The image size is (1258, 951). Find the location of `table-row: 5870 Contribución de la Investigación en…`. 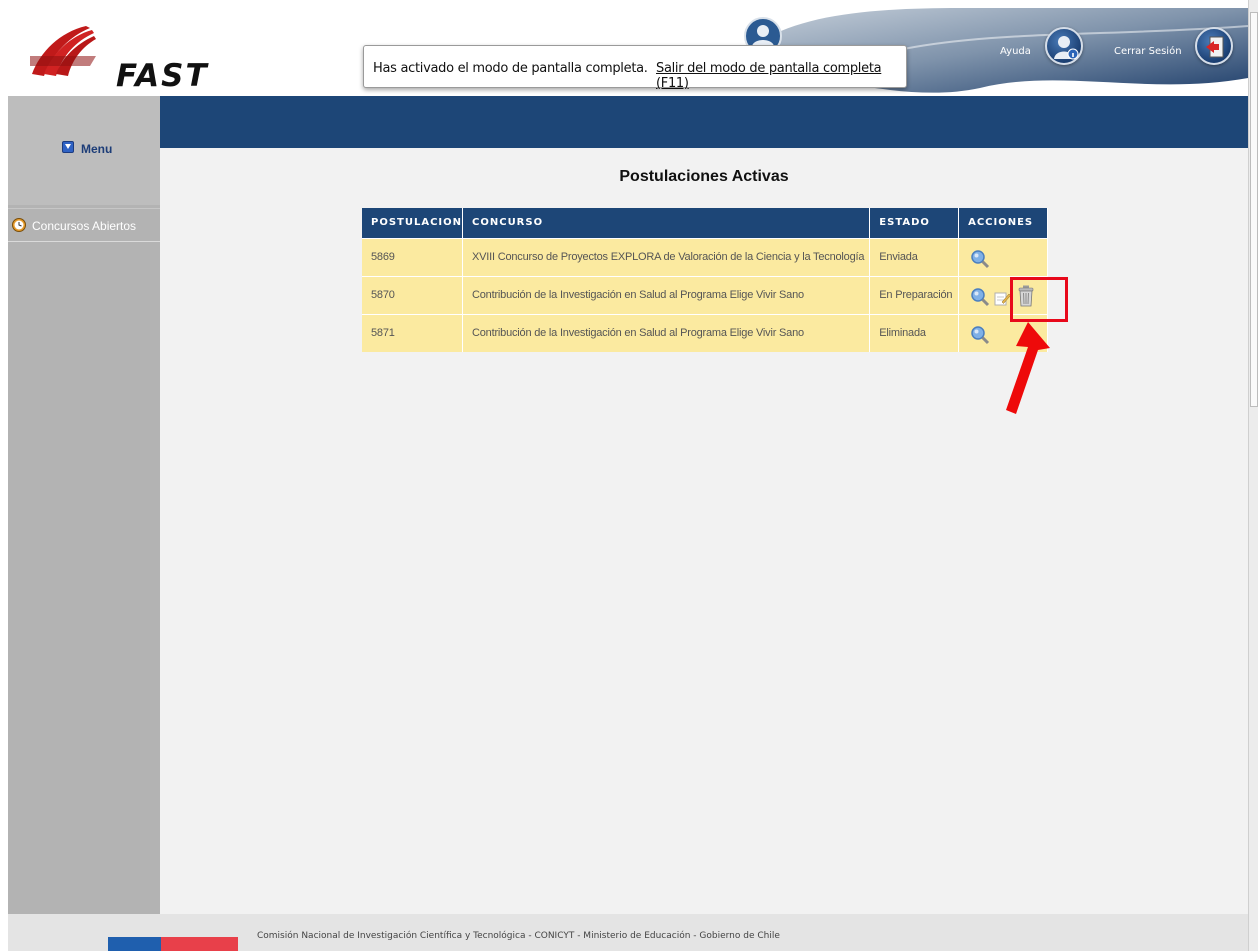

table-row: 5870 Contribución de la Investigación en… is located at coordinates (705, 294).